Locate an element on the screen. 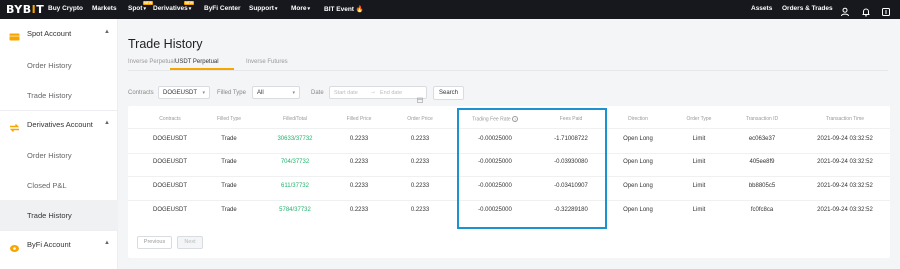 This screenshot has height=269, width=900. table-cell: 704/37732 is located at coordinates (295, 162).